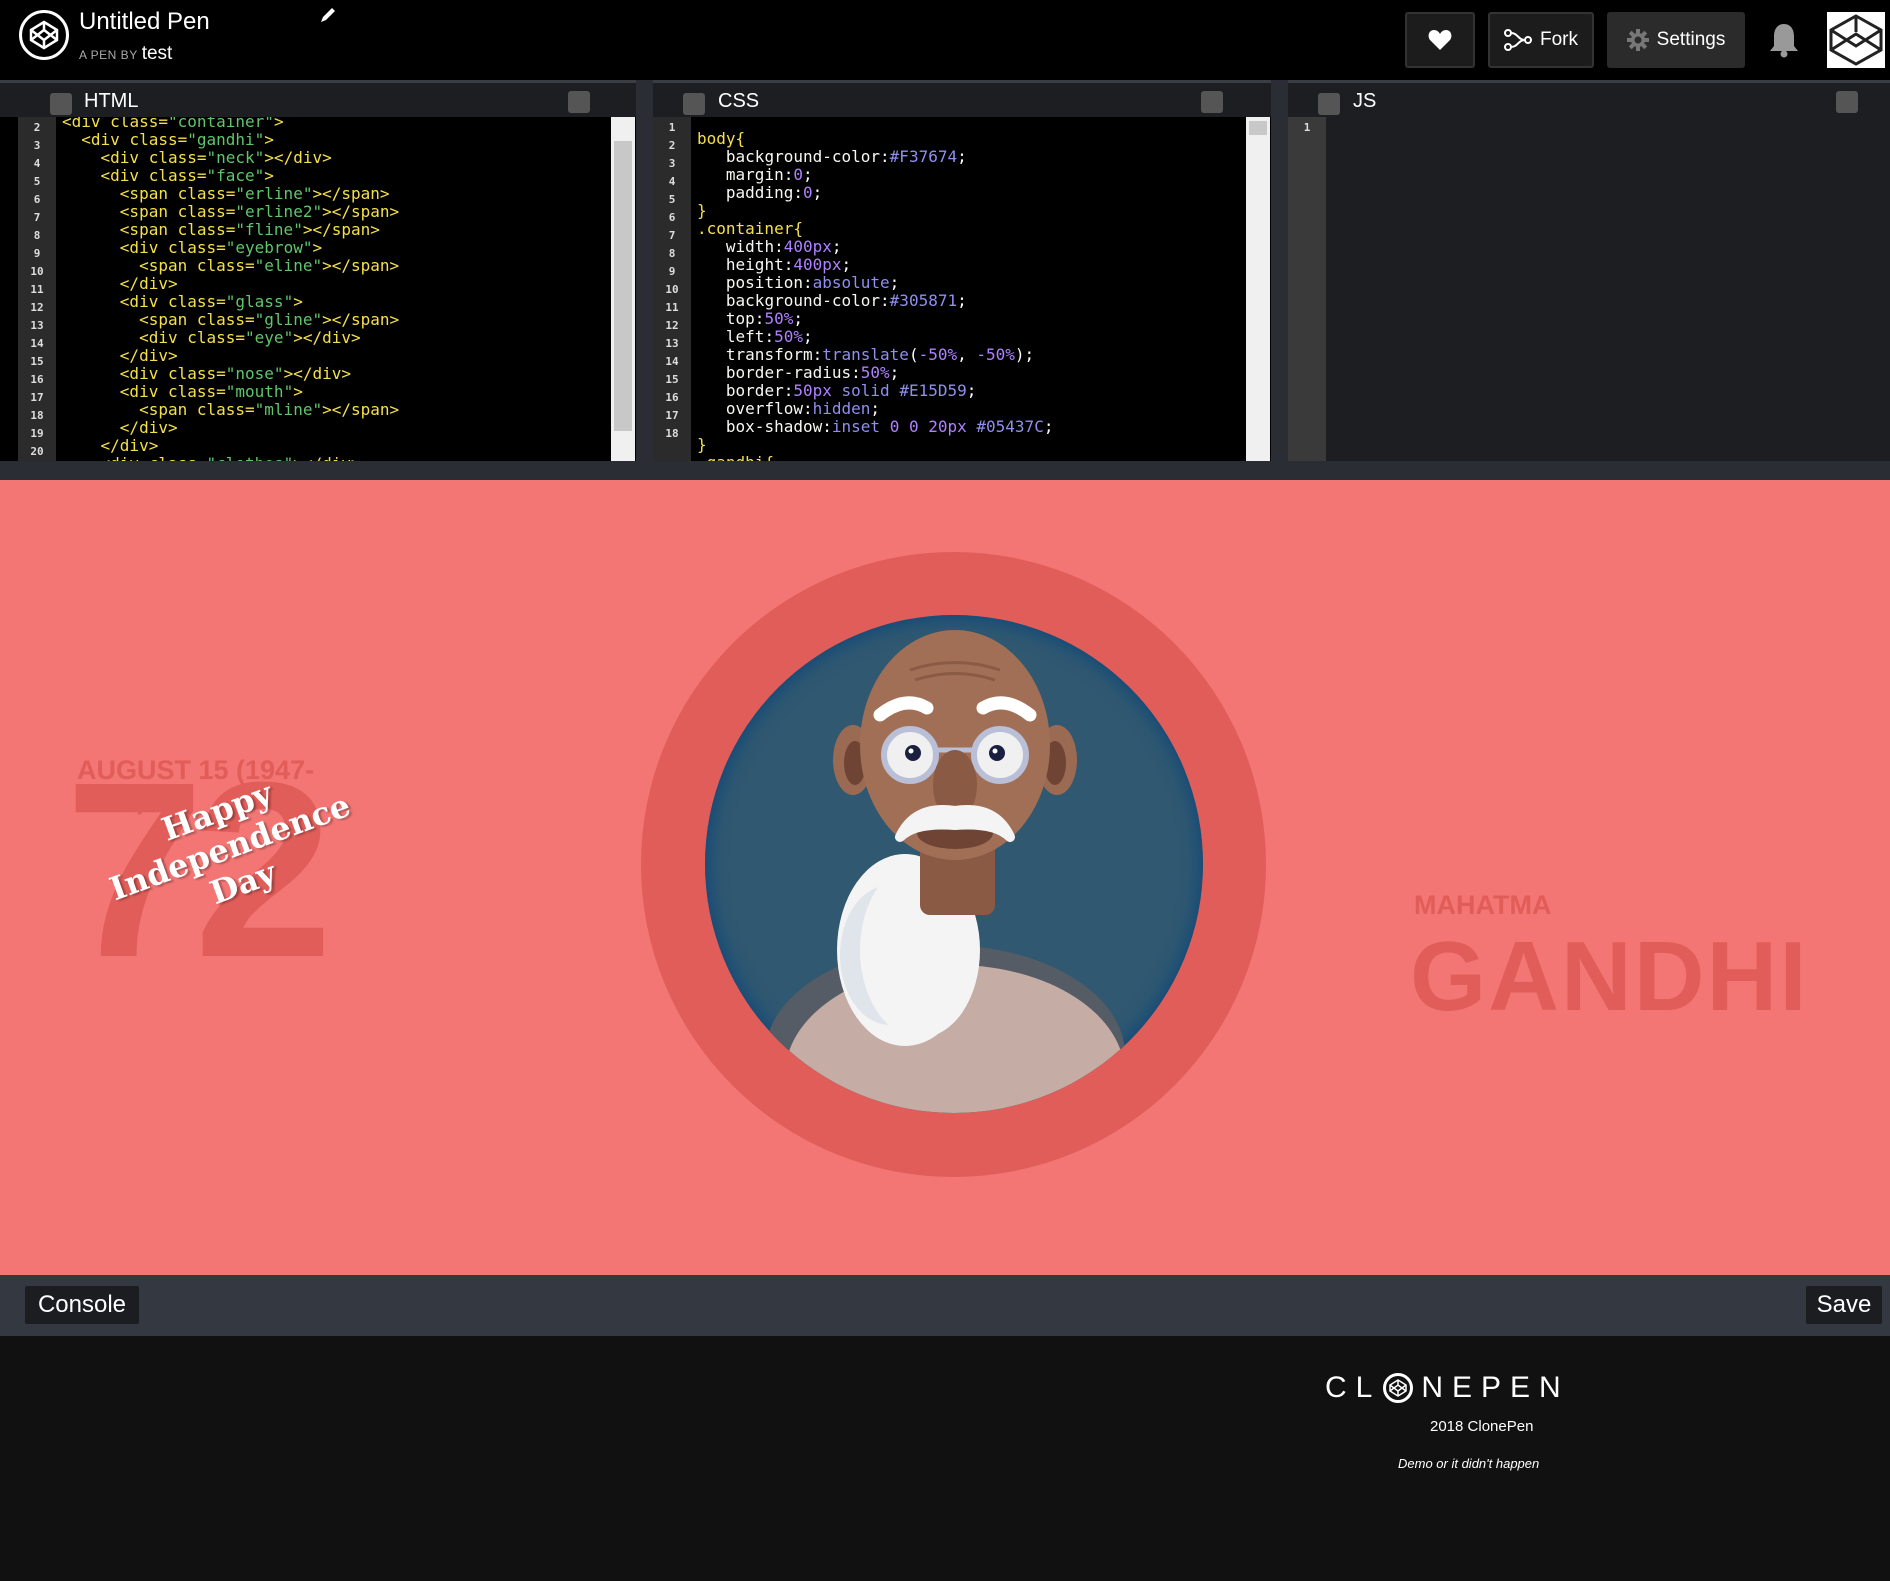 The width and height of the screenshot is (1890, 1581). What do you see at coordinates (1589, 98) in the screenshot?
I see `js-pane-header: JS` at bounding box center [1589, 98].